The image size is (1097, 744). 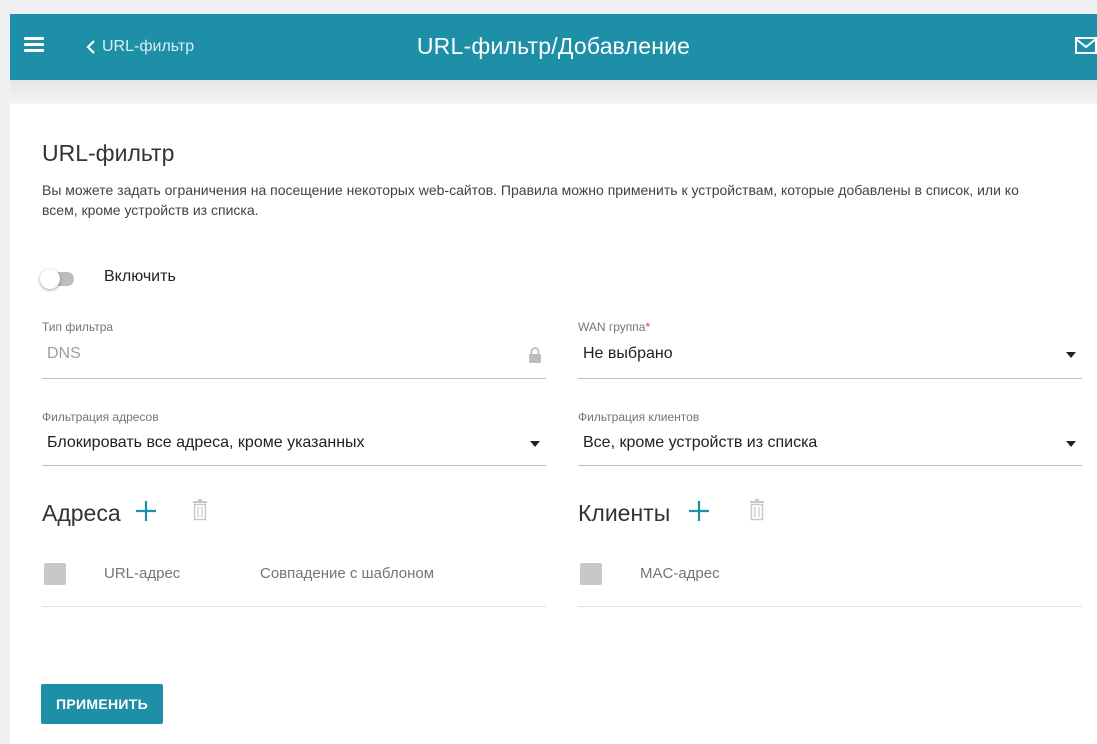 I want to click on clients-title: Клиенты, so click(x=624, y=513).